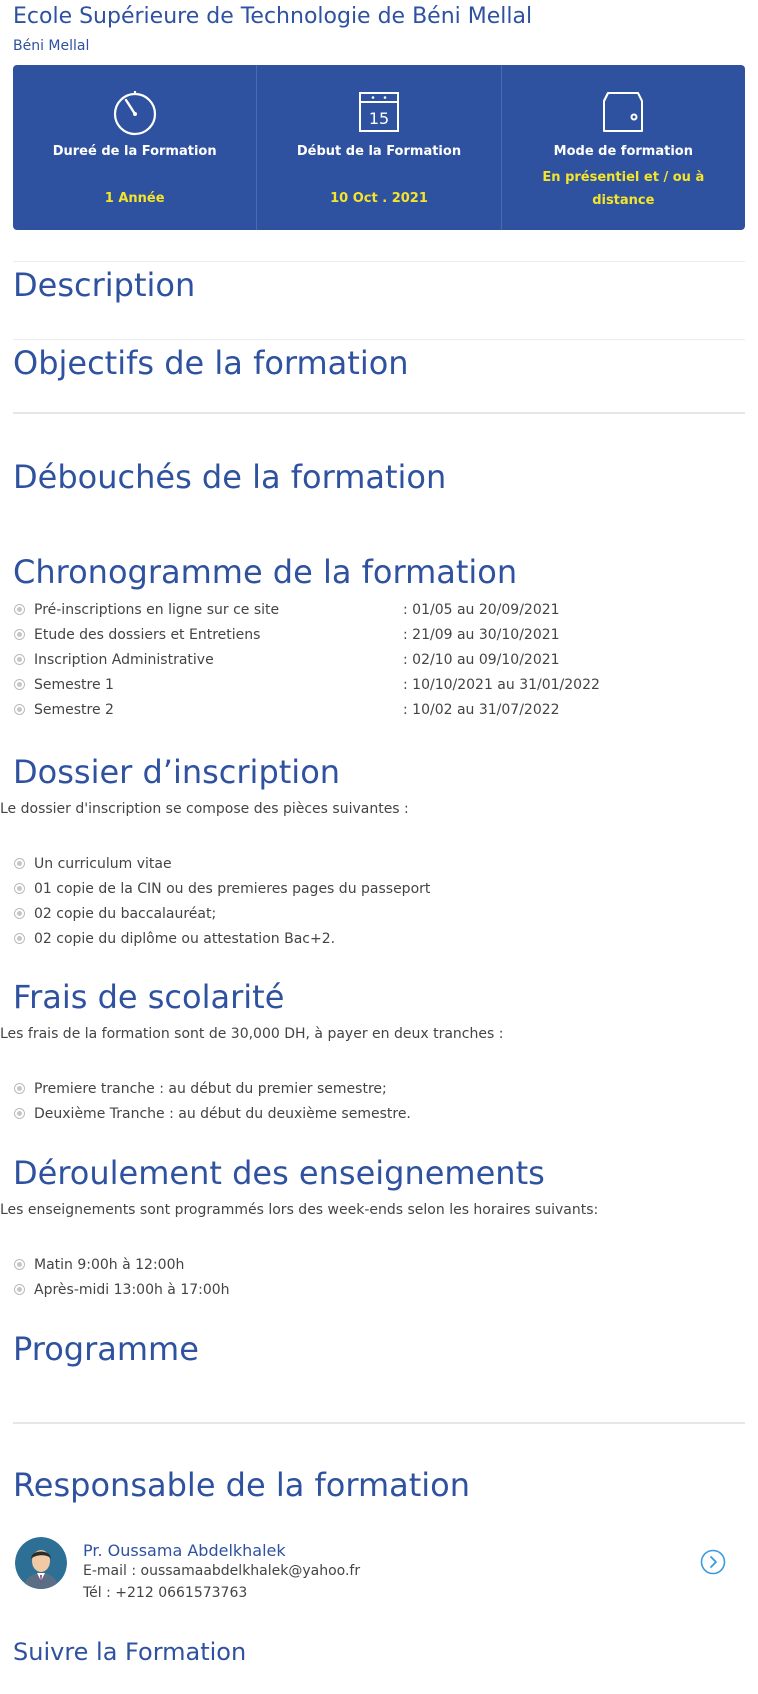 The image size is (758, 1694). I want to click on chrono-label: Semestre 2, so click(74, 709).